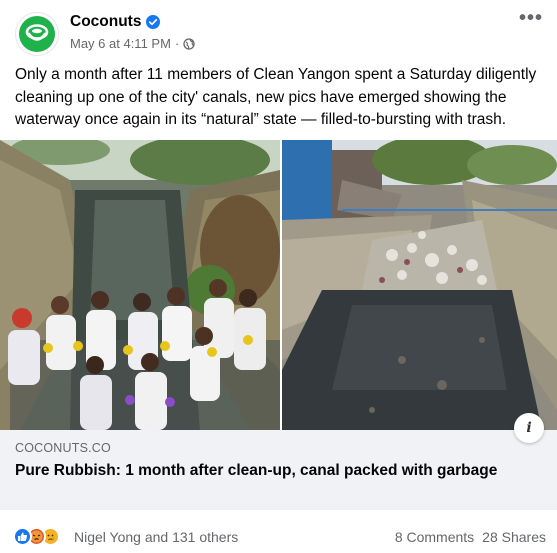 The width and height of the screenshot is (557, 553). I want to click on comments-count: 8 Comments, so click(434, 537).